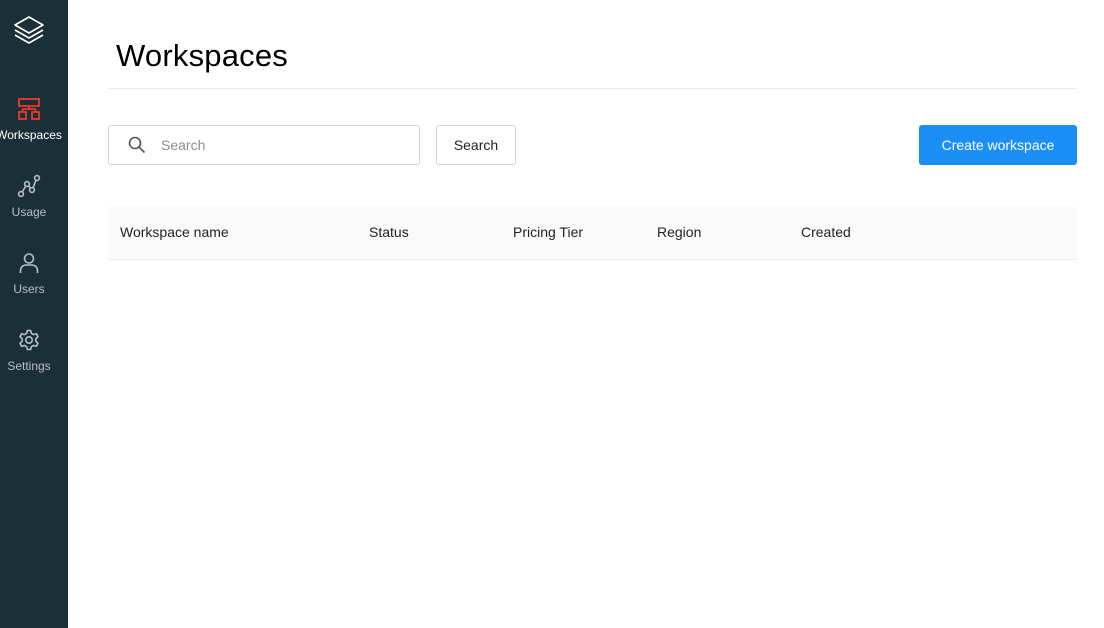 The image size is (1104, 628). Describe the element at coordinates (29, 109) in the screenshot. I see `workspaces-hierarchy-icon` at that location.